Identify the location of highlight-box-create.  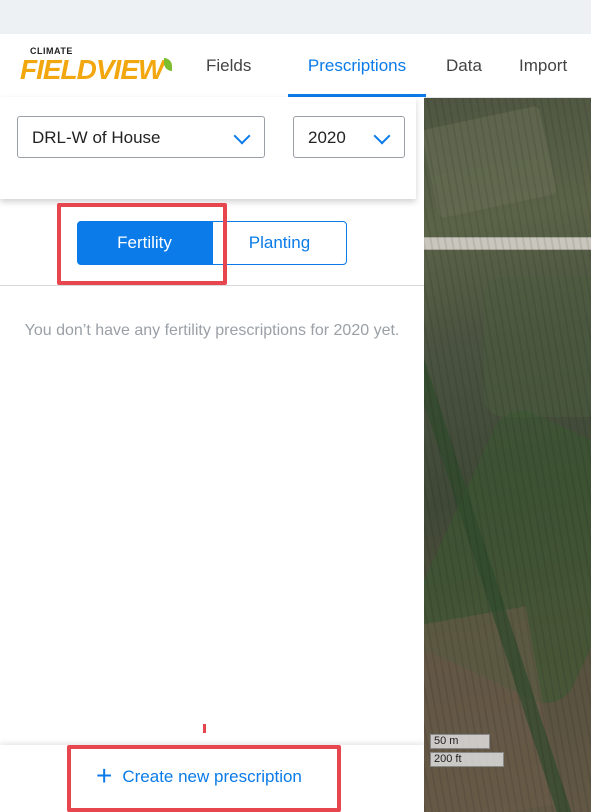
(204, 778).